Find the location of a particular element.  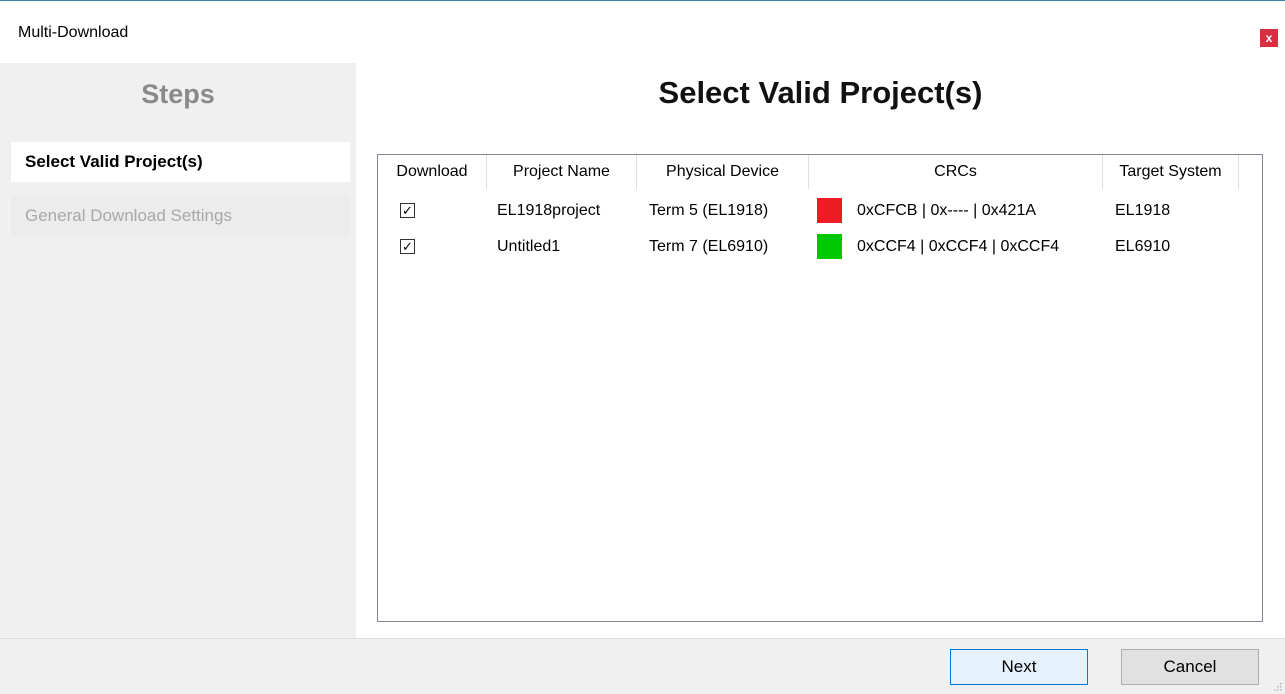

column-header-download: Download is located at coordinates (432, 172).